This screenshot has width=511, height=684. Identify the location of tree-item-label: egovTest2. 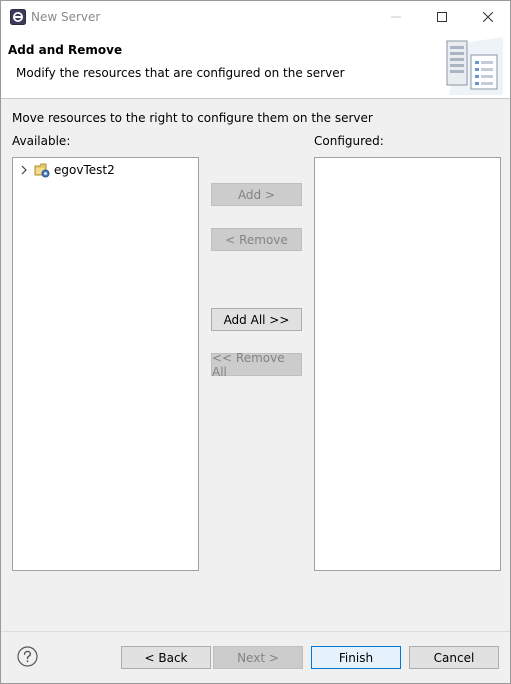
(84, 170).